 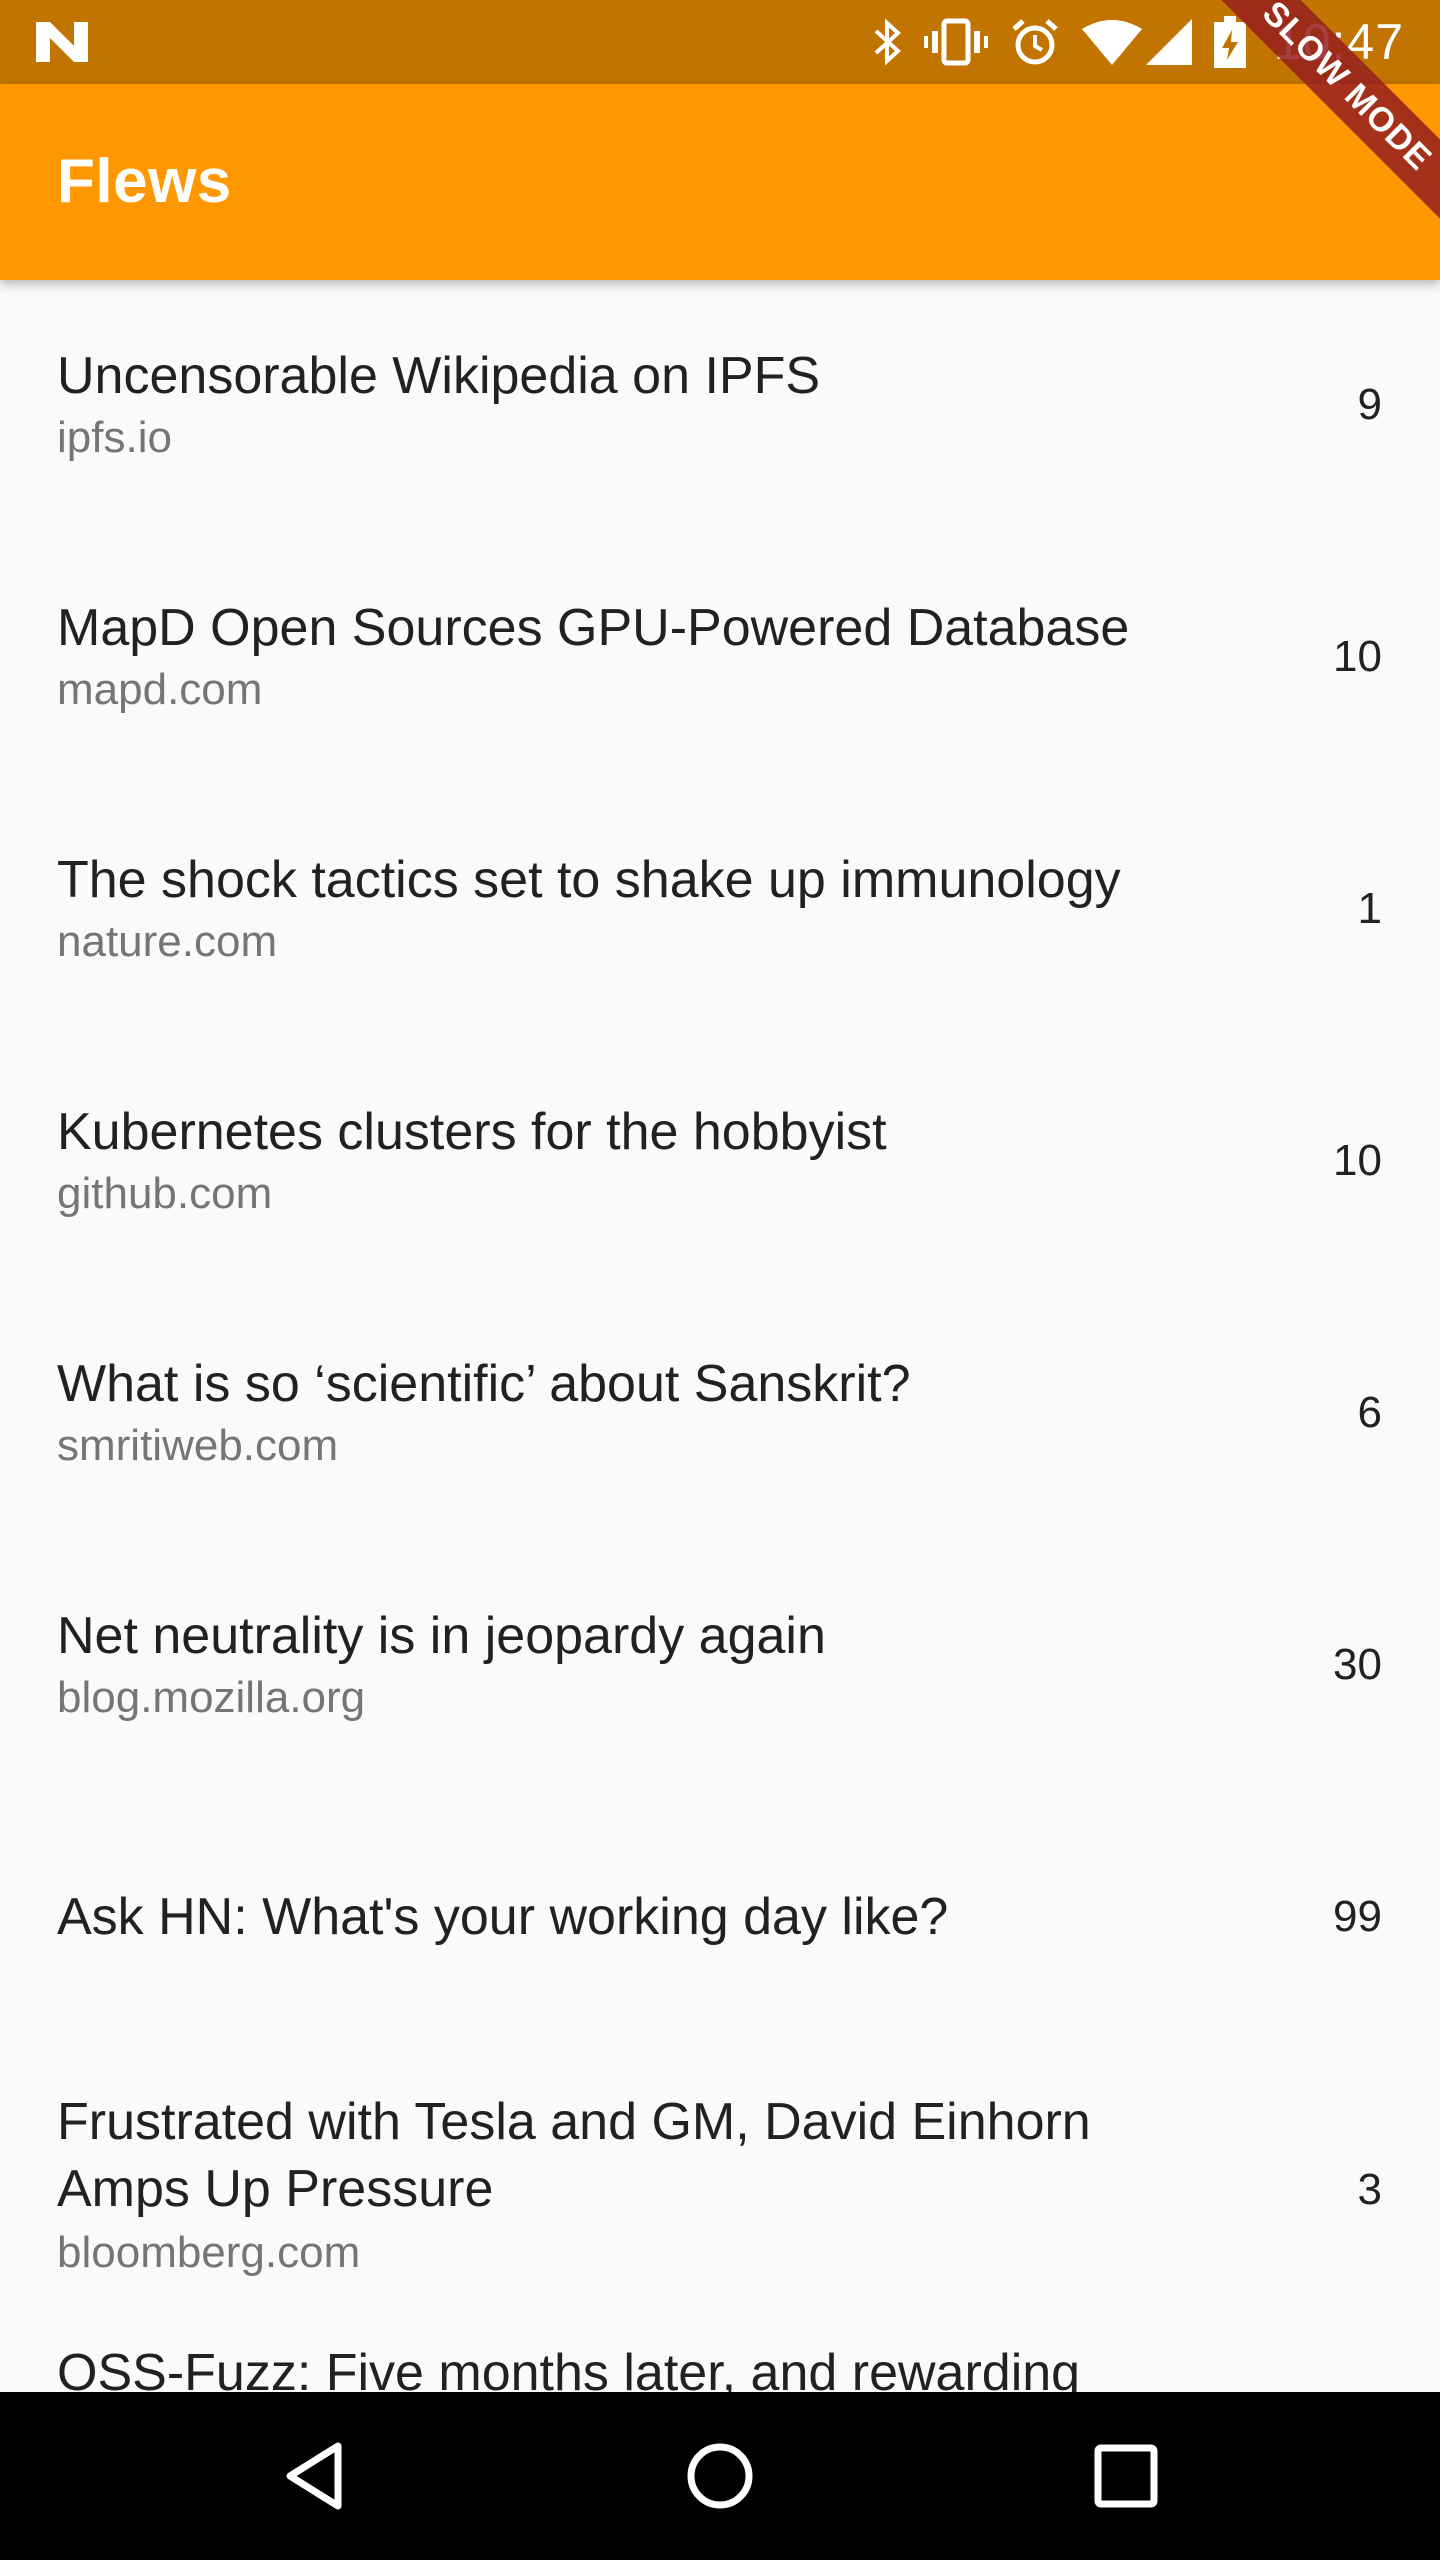 What do you see at coordinates (503, 1917) in the screenshot?
I see `story-title: Ask HN: What's your working day like?` at bounding box center [503, 1917].